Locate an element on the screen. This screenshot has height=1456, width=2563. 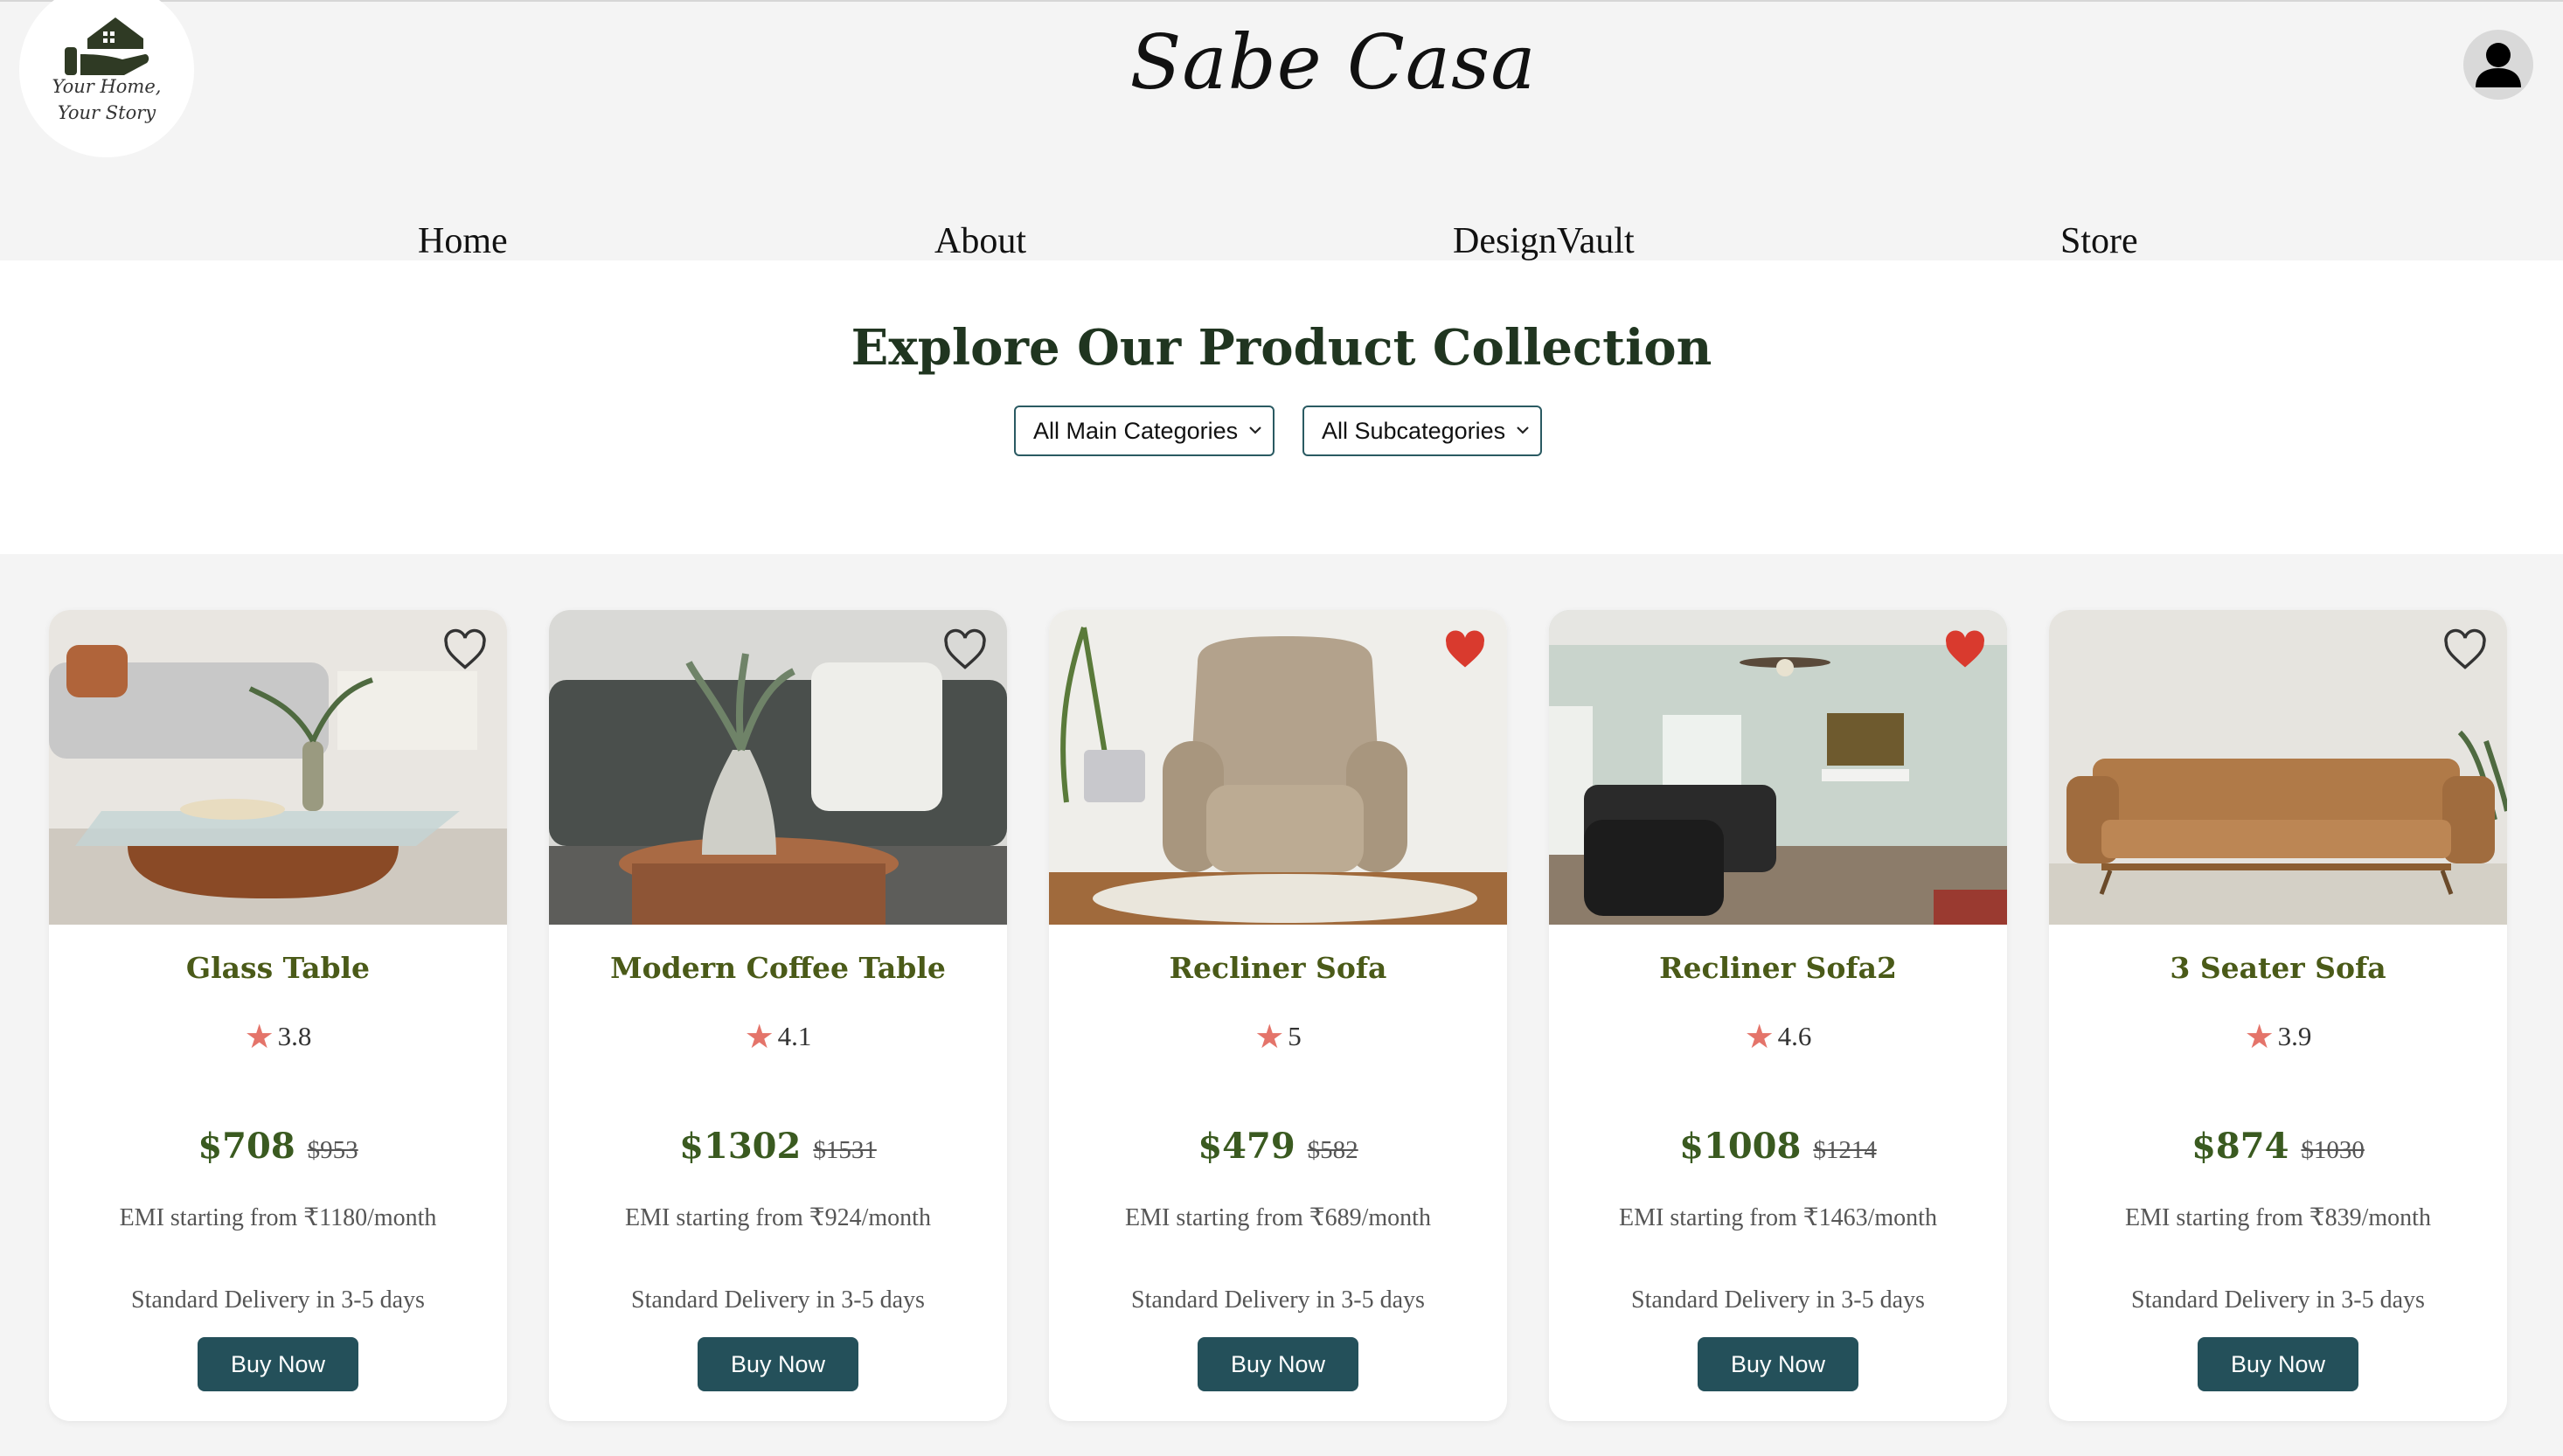
nav-about: About is located at coordinates (980, 241).